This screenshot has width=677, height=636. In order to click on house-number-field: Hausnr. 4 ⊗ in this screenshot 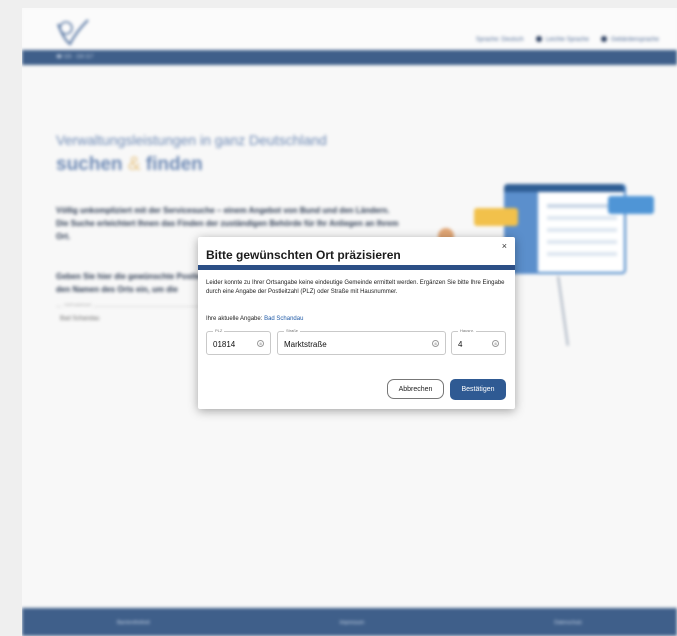, I will do `click(478, 341)`.